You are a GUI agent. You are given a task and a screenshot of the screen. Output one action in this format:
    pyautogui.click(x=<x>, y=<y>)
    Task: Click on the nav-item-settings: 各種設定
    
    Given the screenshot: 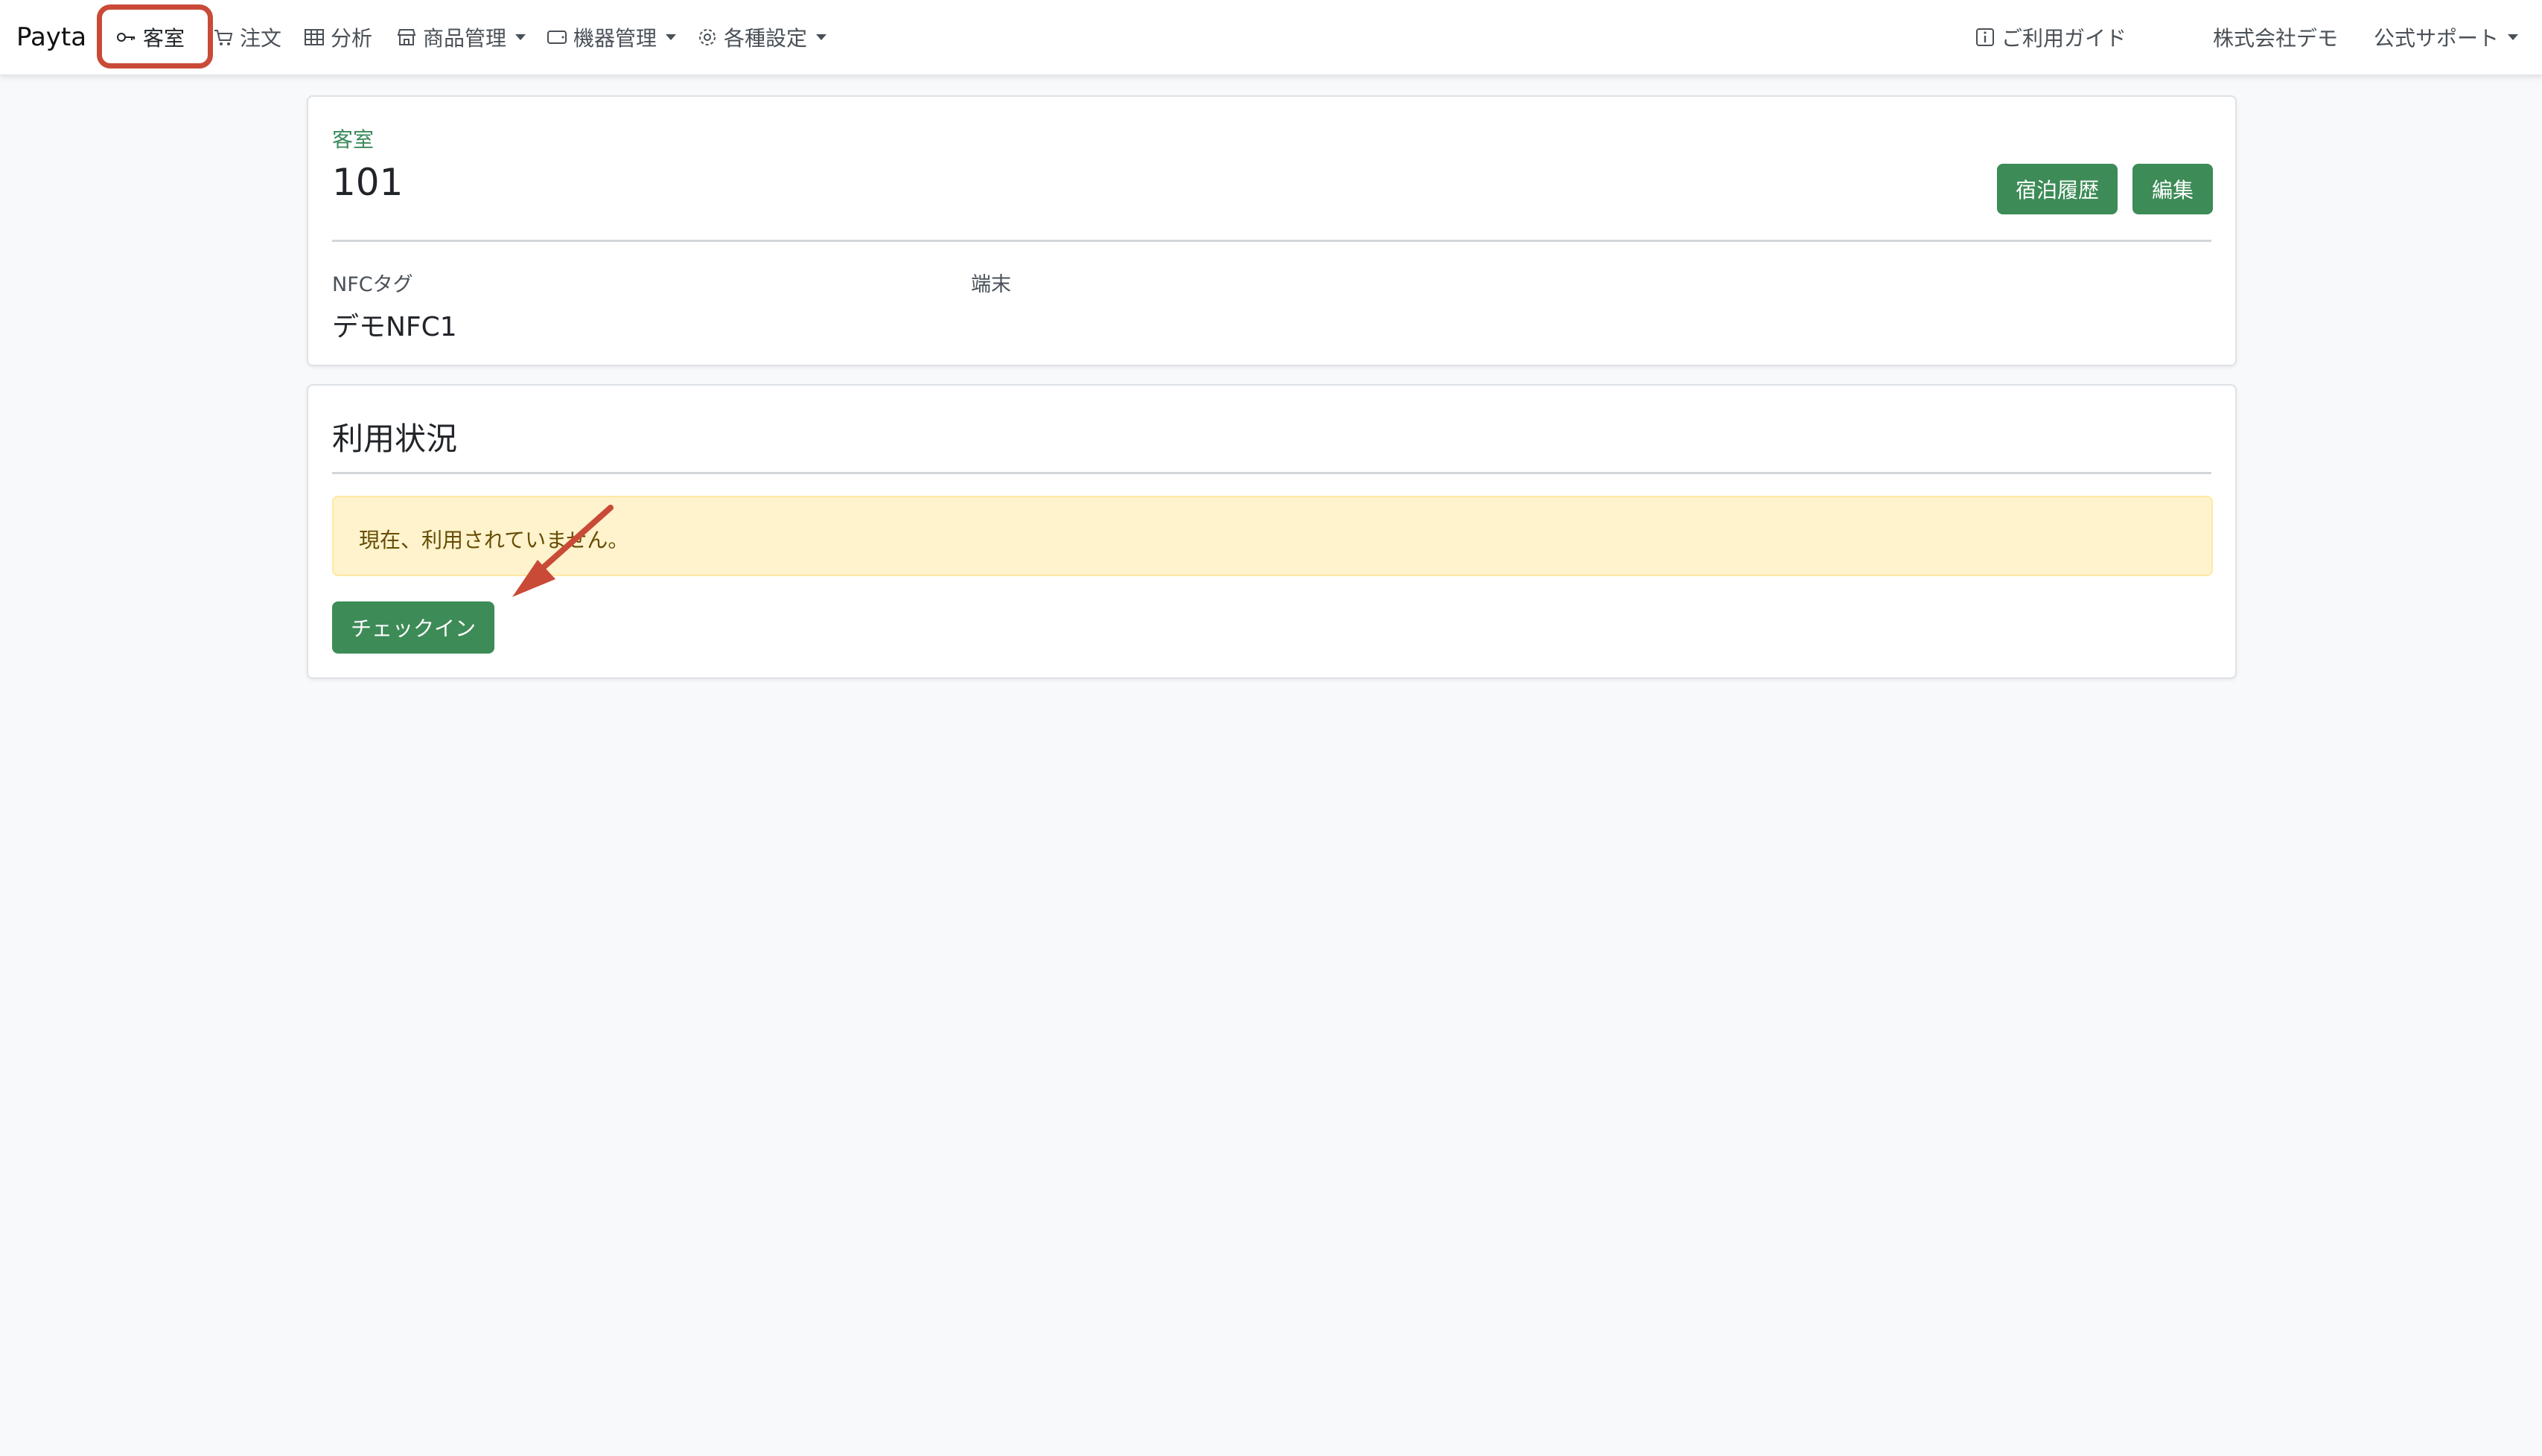 What is the action you would take?
    pyautogui.click(x=762, y=37)
    